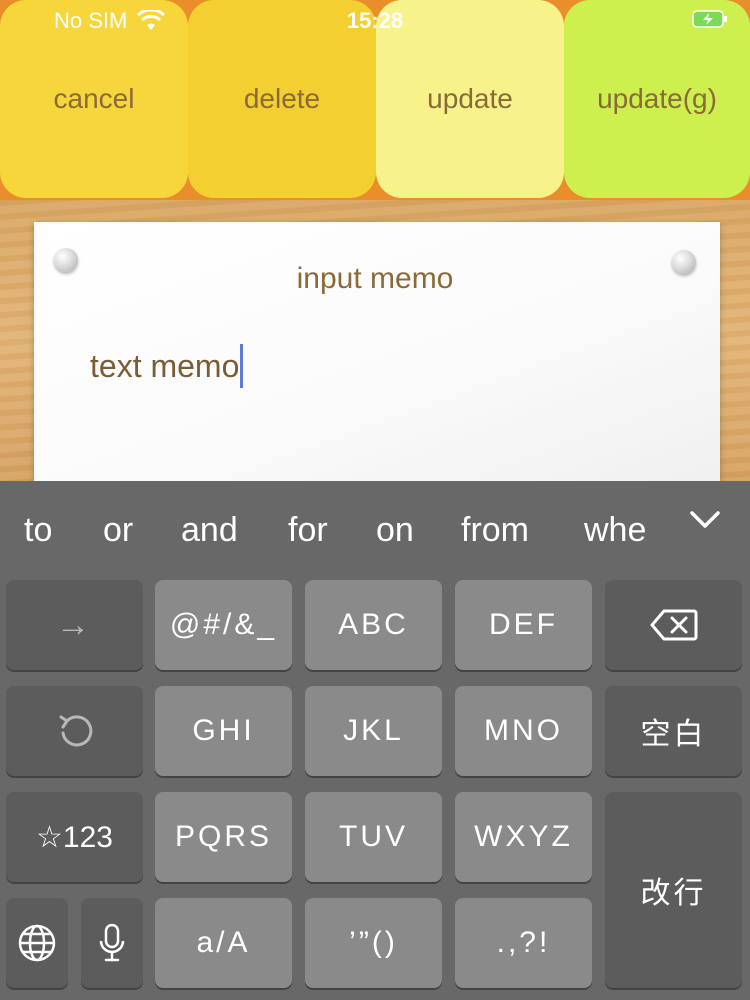 Image resolution: width=750 pixels, height=1000 pixels. Describe the element at coordinates (375, 278) in the screenshot. I see `memo-title: input memo` at that location.